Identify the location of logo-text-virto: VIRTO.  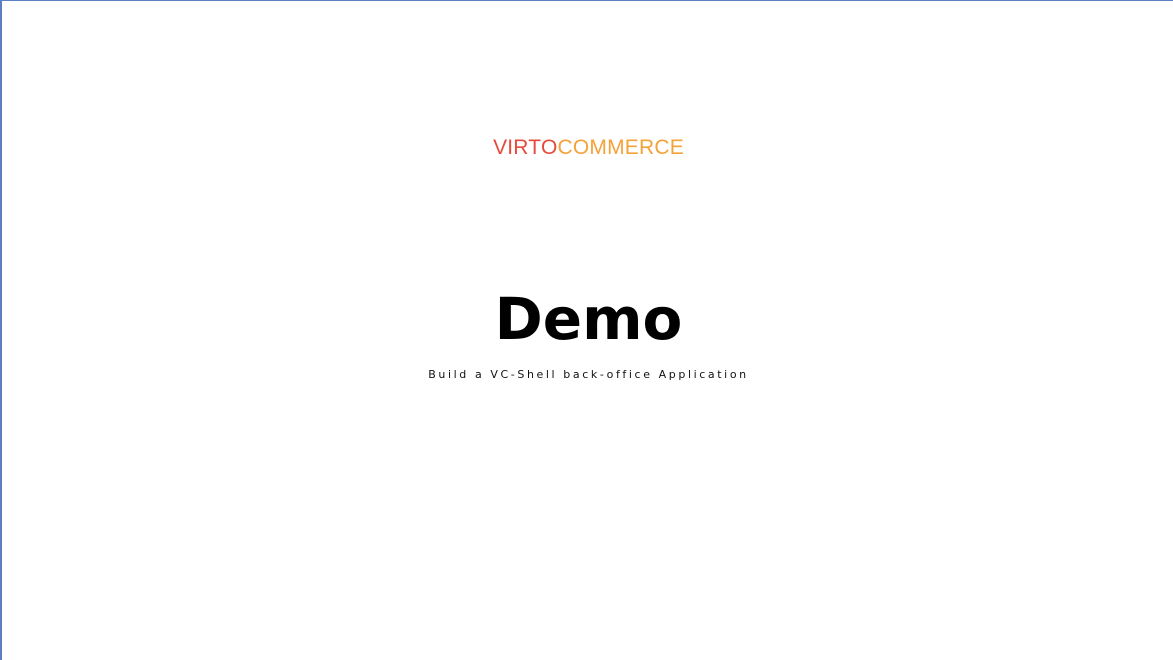
(525, 147).